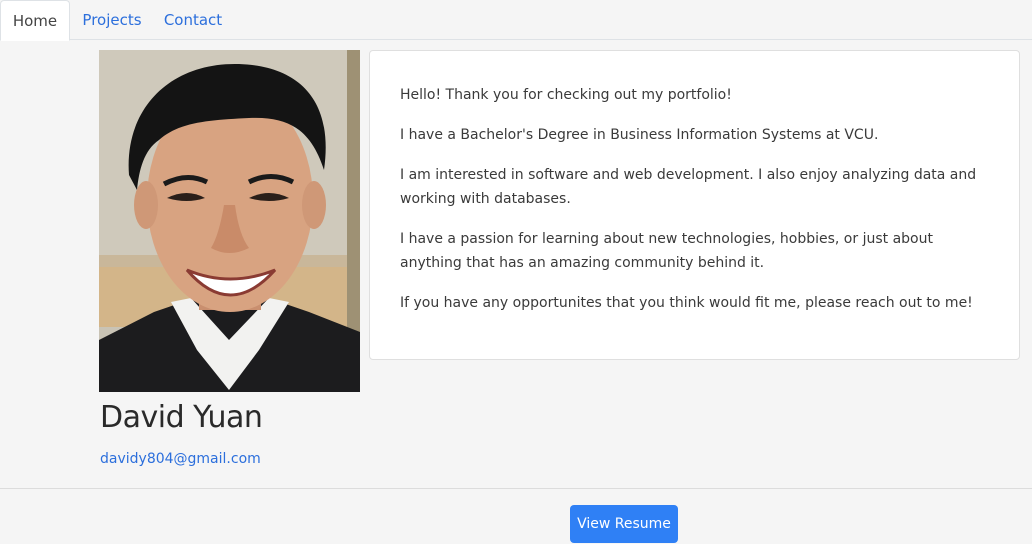  Describe the element at coordinates (516, 488) in the screenshot. I see `section-divider` at that location.